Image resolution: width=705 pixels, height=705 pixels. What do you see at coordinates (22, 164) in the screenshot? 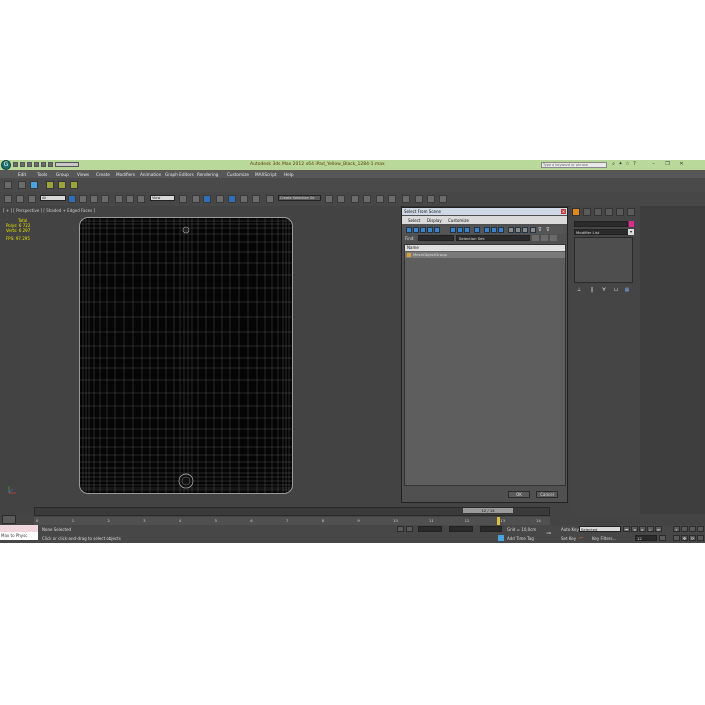
I see `open-file-icon` at bounding box center [22, 164].